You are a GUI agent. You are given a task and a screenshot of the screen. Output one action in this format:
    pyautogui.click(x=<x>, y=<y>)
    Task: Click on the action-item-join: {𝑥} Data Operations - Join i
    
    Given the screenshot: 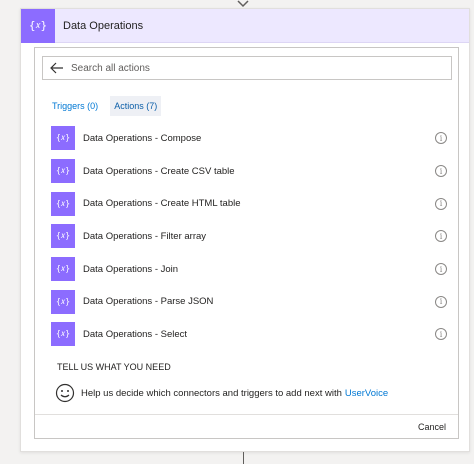 What is the action you would take?
    pyautogui.click(x=251, y=269)
    